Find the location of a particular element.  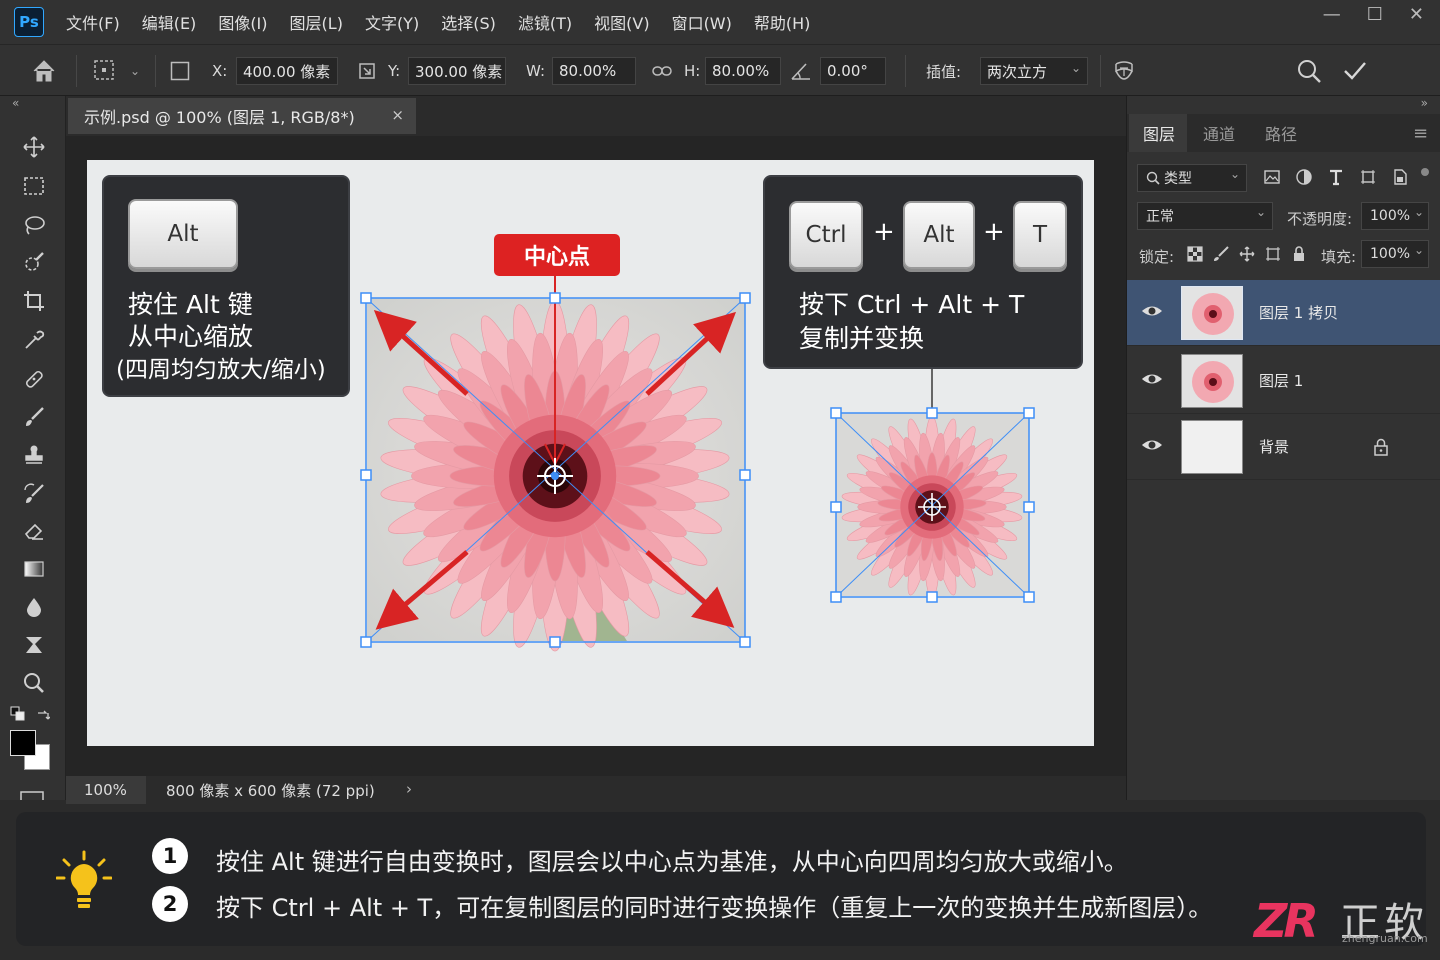

minimize-button: — is located at coordinates (1332, 14).